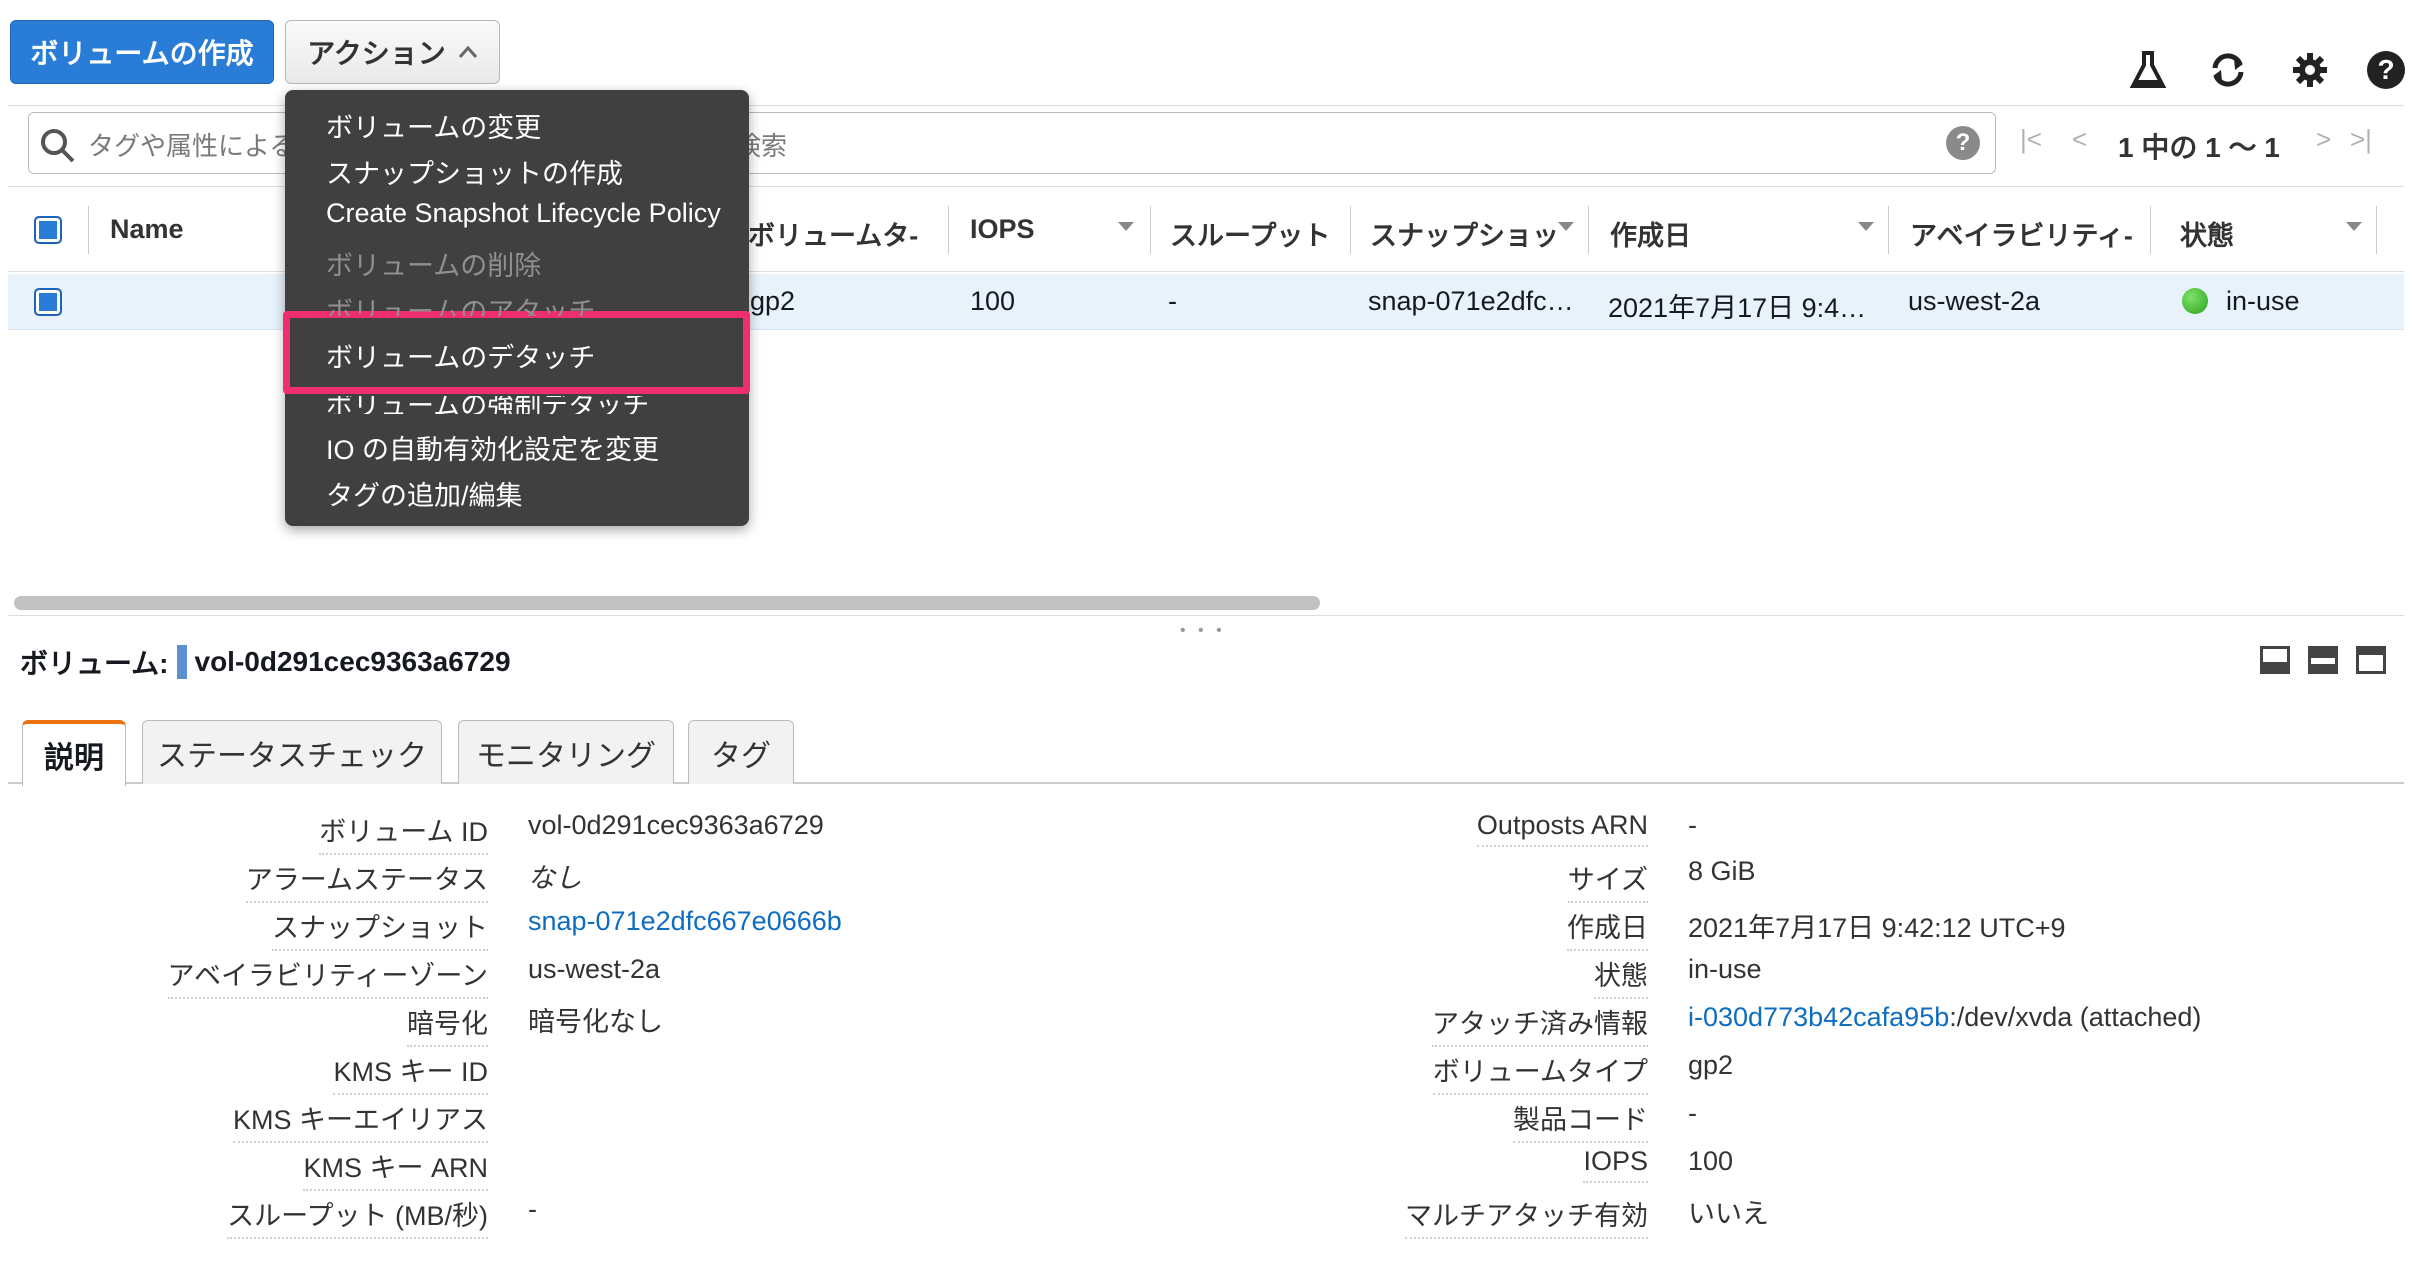  What do you see at coordinates (2021, 233) in the screenshot?
I see `column-header-az: アベイラビリティ-` at bounding box center [2021, 233].